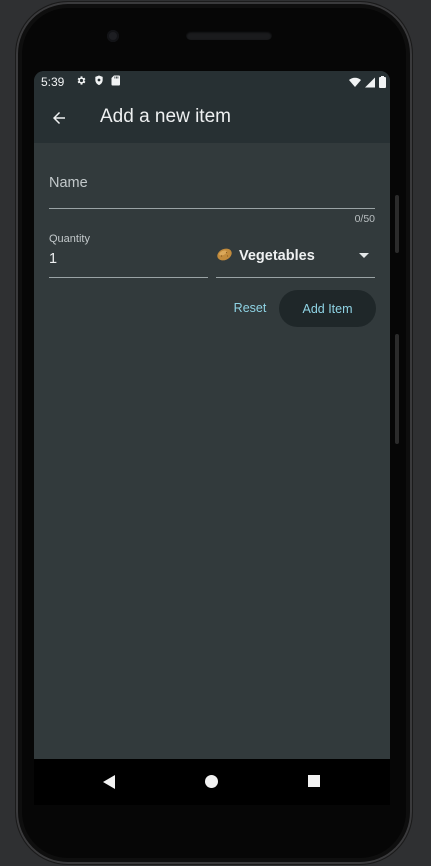 The width and height of the screenshot is (431, 866). What do you see at coordinates (382, 82) in the screenshot?
I see `battery-icon` at bounding box center [382, 82].